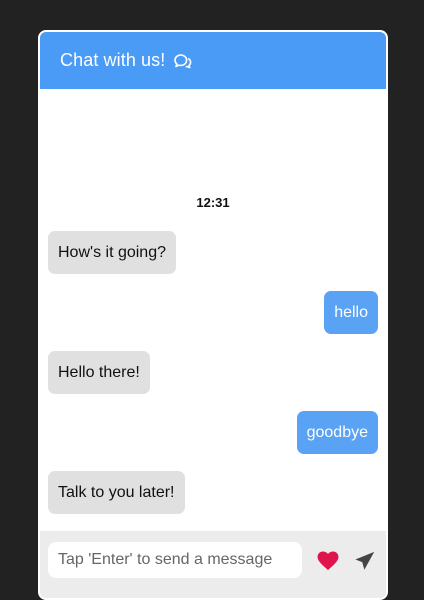  What do you see at coordinates (175, 560) in the screenshot?
I see `message-input` at bounding box center [175, 560].